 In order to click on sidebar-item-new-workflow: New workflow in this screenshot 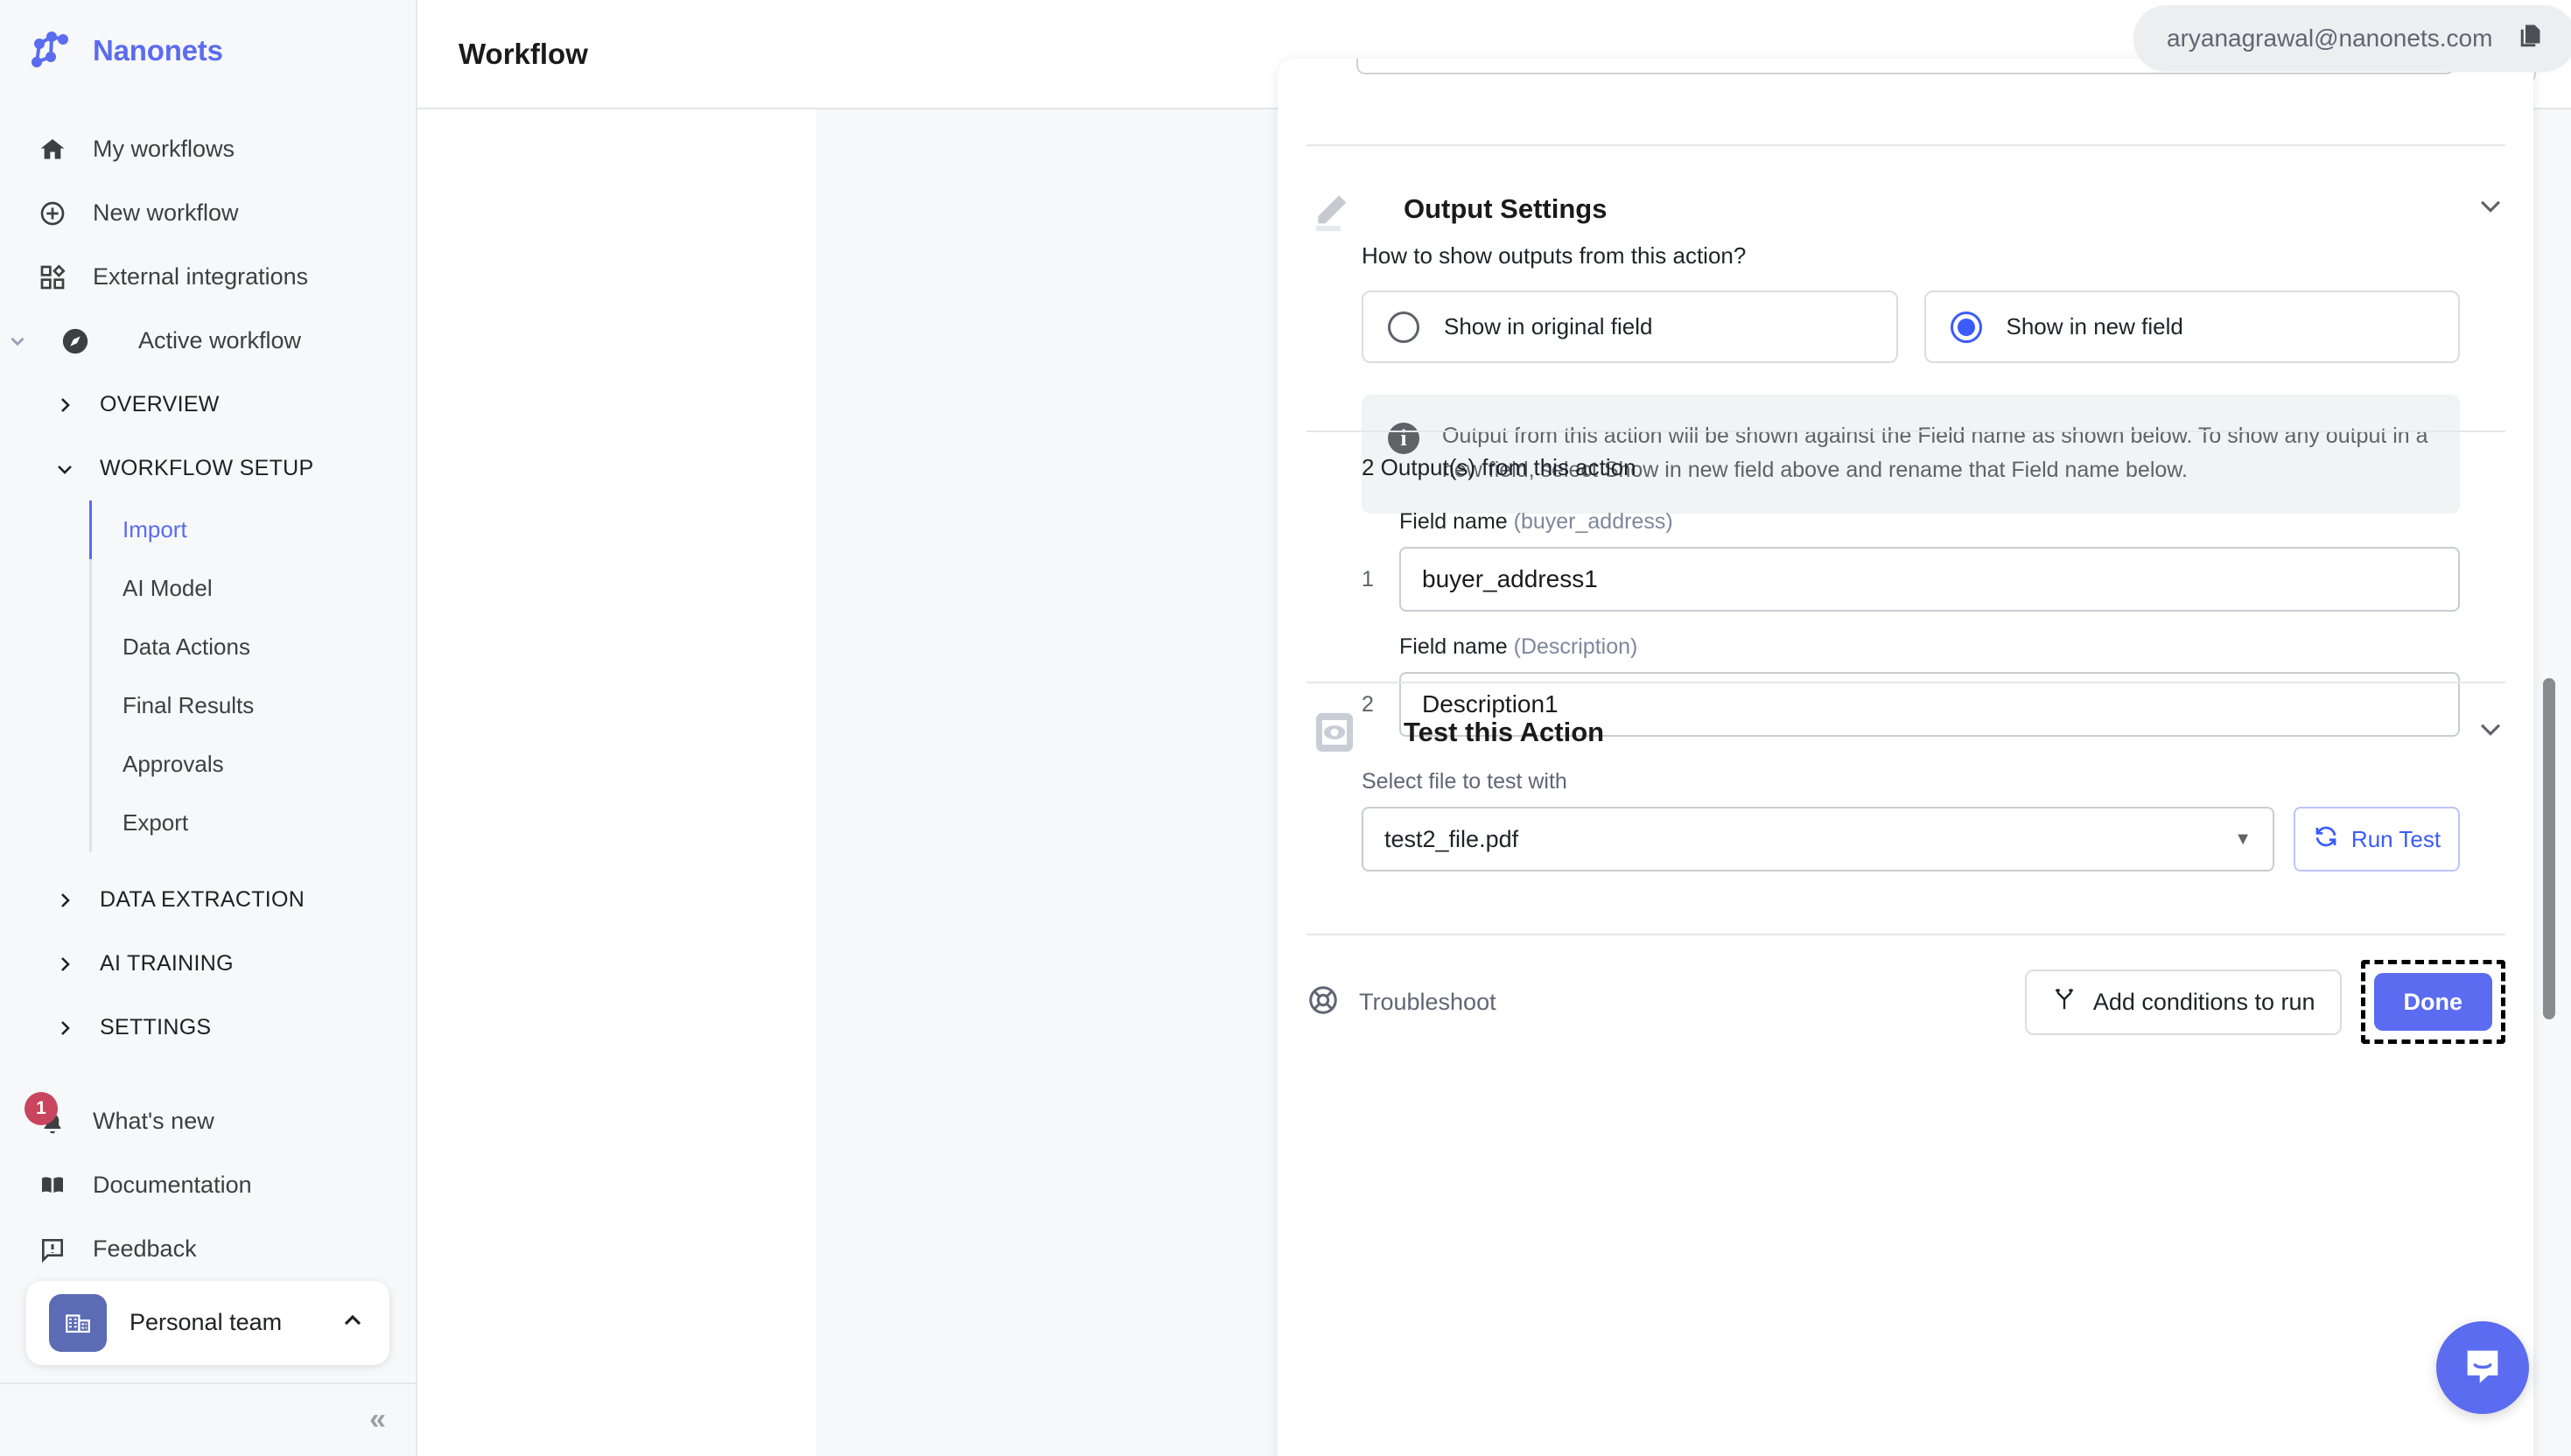, I will do `click(208, 213)`.